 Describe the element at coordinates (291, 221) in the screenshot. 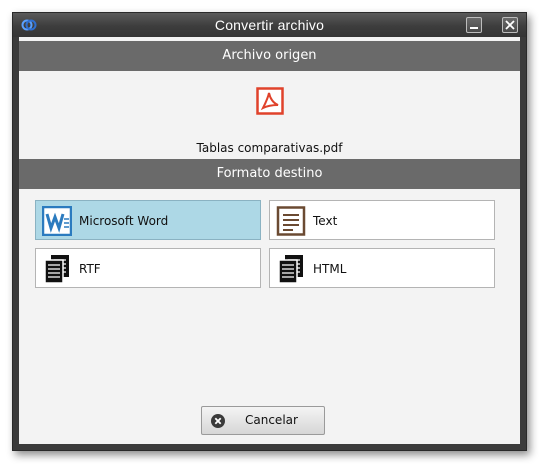

I see `text-document-icon` at that location.